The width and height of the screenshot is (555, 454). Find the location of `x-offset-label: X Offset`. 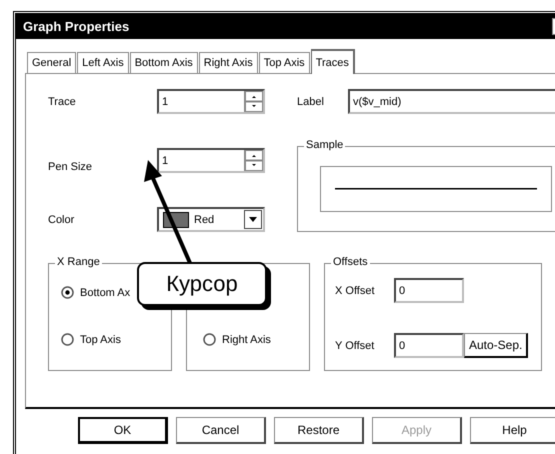

x-offset-label: X Offset is located at coordinates (355, 290).